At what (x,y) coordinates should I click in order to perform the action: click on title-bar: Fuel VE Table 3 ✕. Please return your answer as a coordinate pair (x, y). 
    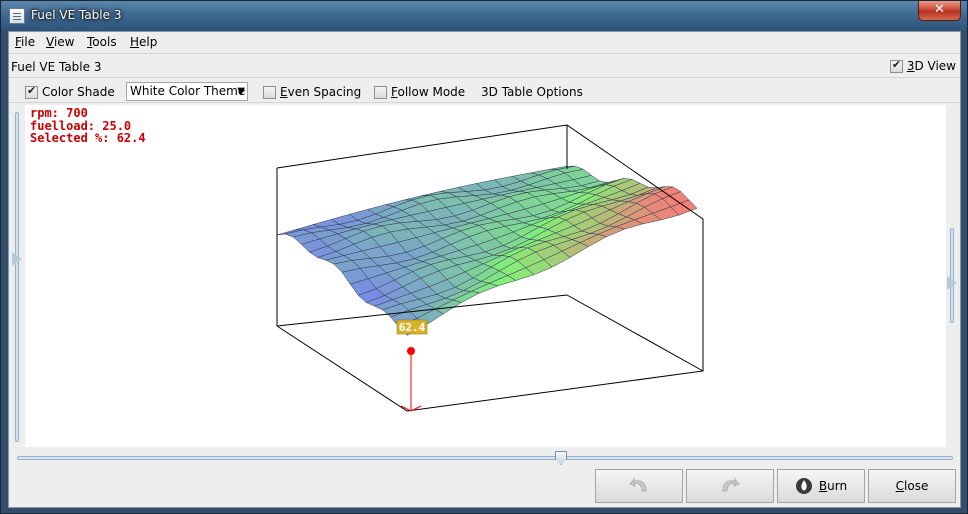
    Looking at the image, I should click on (484, 16).